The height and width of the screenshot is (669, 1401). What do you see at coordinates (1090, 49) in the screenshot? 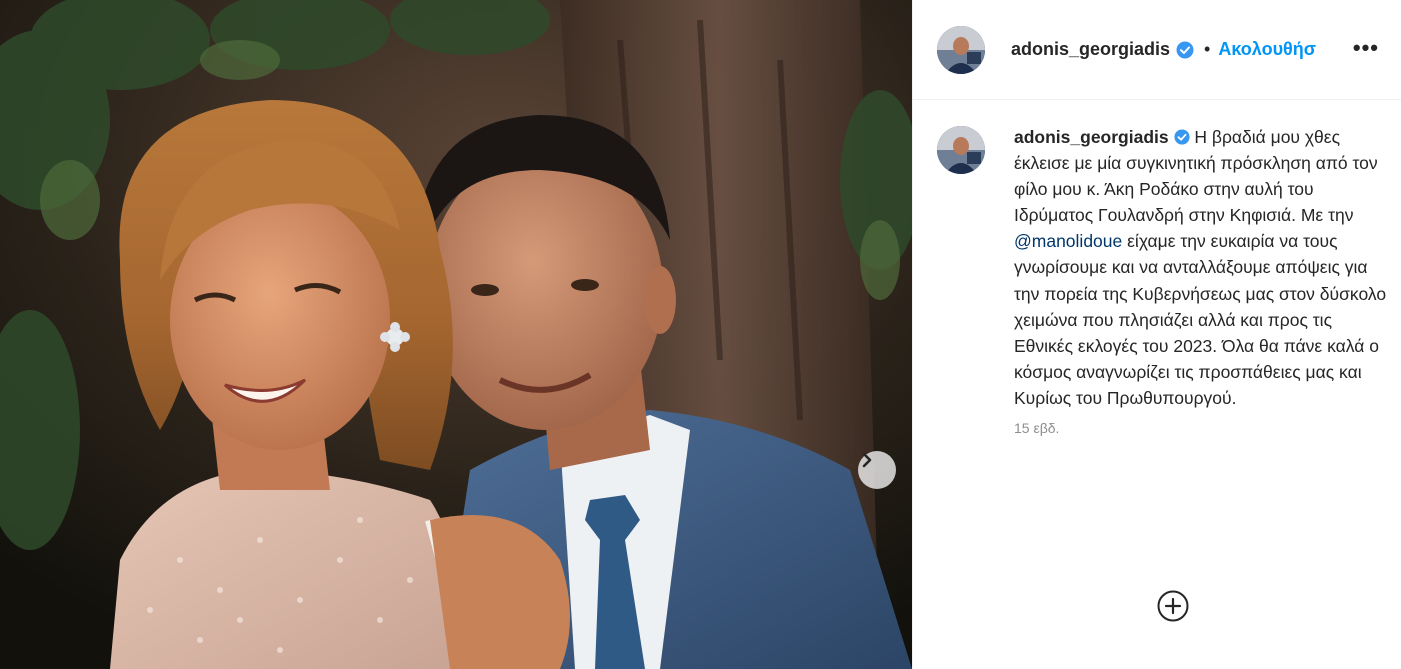
I see `header-username: adonis_georgiadis` at bounding box center [1090, 49].